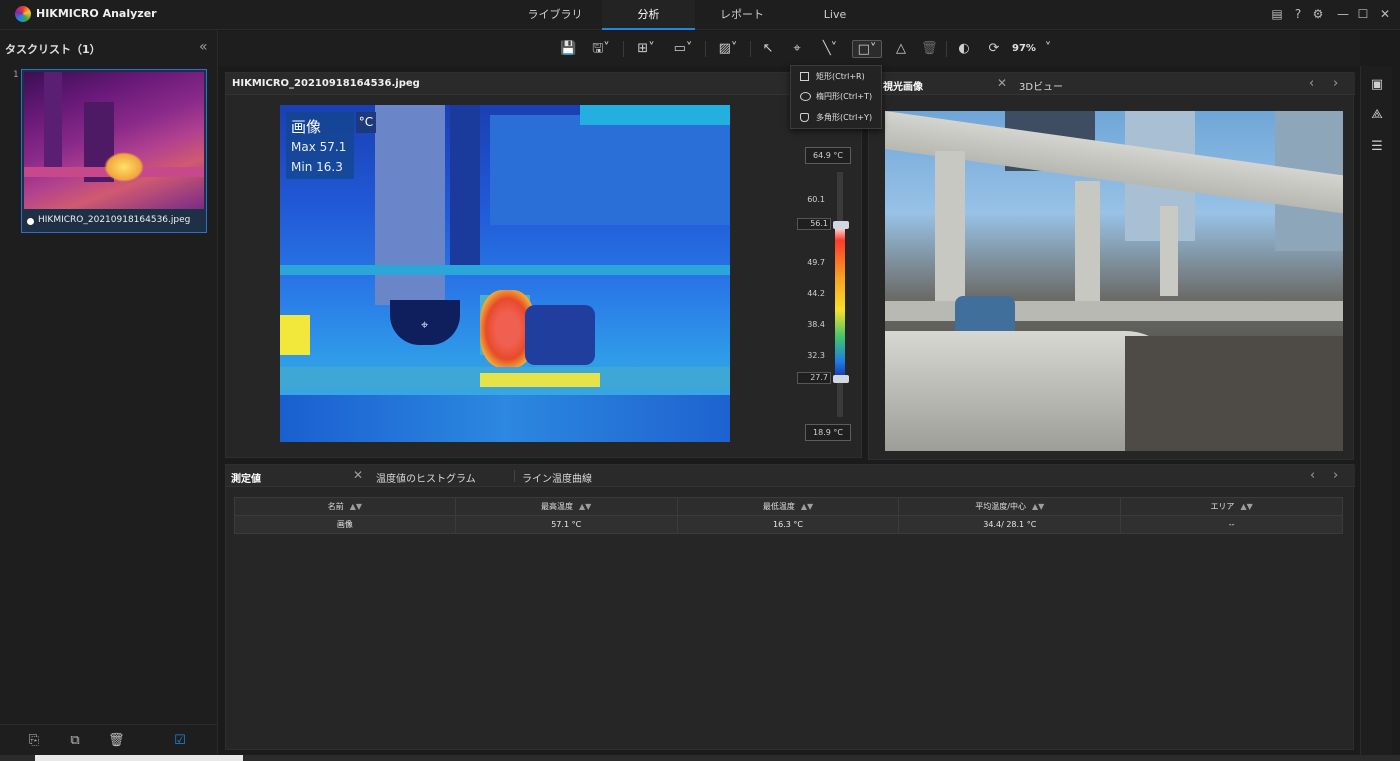 The image size is (1400, 761). I want to click on temperature-unit: °C, so click(366, 122).